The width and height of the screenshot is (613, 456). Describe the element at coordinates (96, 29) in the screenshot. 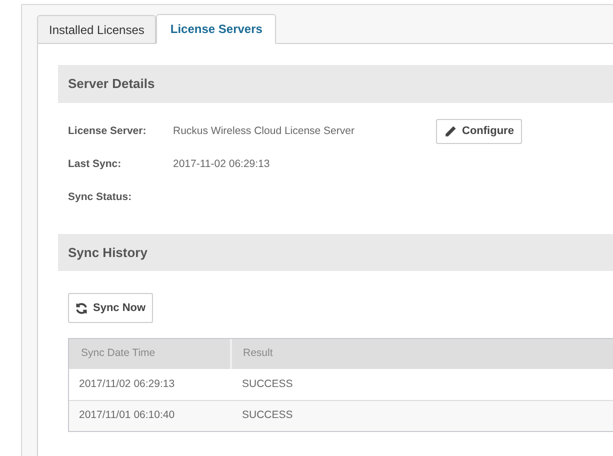

I see `tab: Installed Licenses` at that location.